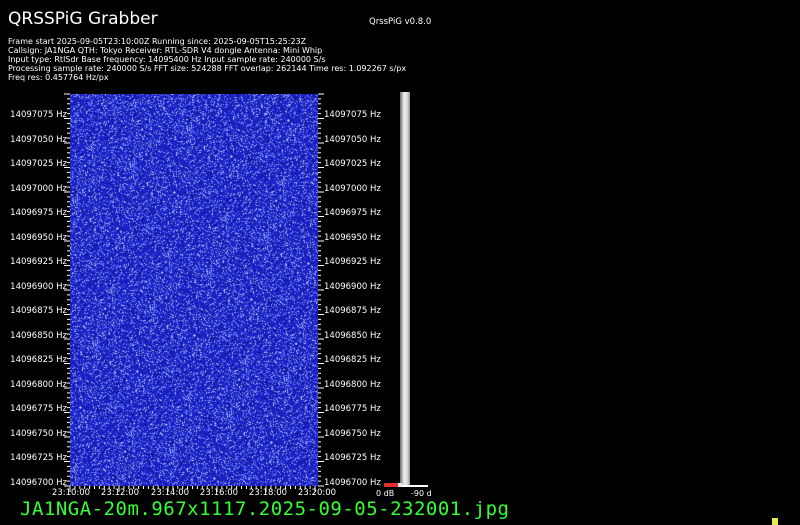 This screenshot has width=800, height=525. I want to click on freq-label-left: 14097000 Hz, so click(38, 189).